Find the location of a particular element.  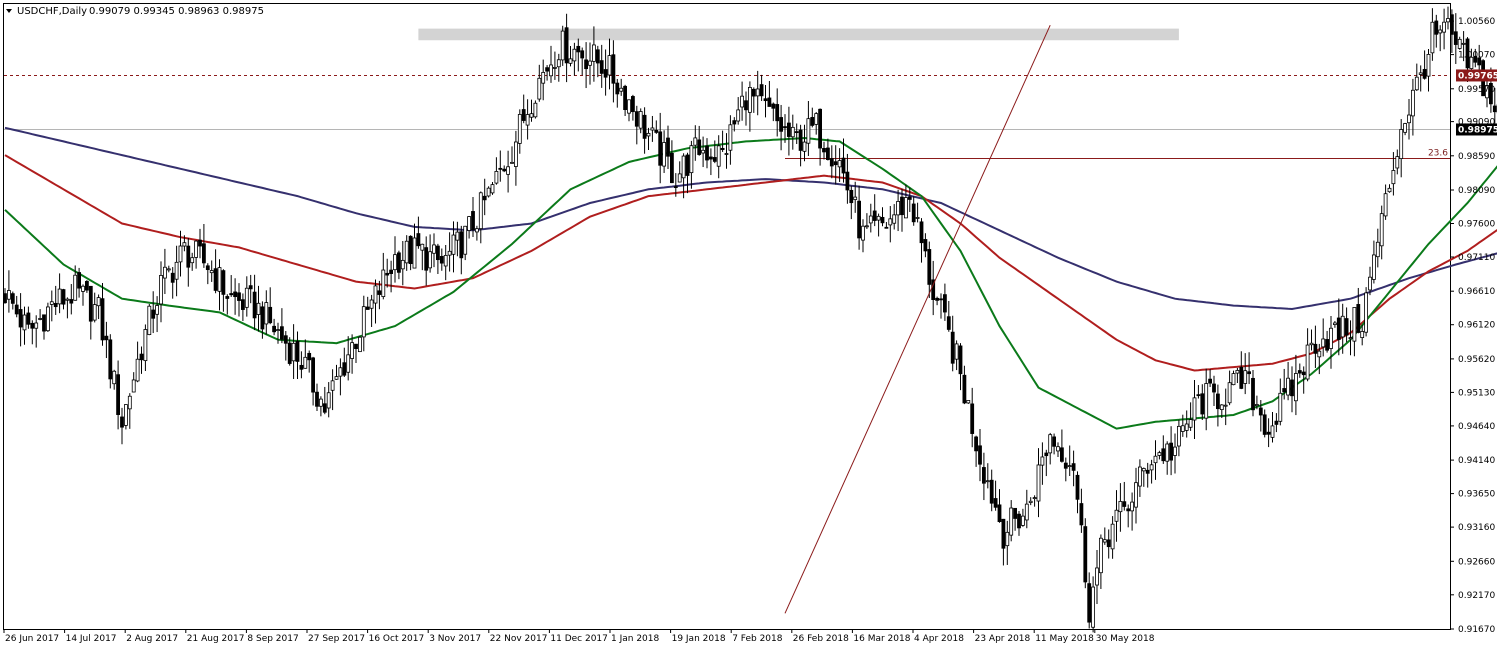

x-tick-label: 11 Dec 2017 is located at coordinates (579, 639).